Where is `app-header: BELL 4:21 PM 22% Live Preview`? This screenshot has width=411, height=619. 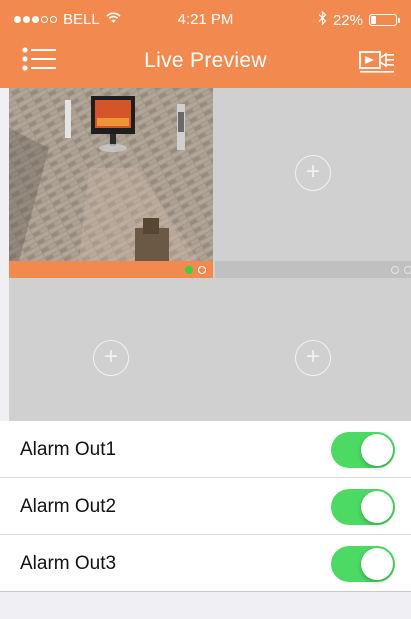
app-header: BELL 4:21 PM 22% Live Preview is located at coordinates (205, 44).